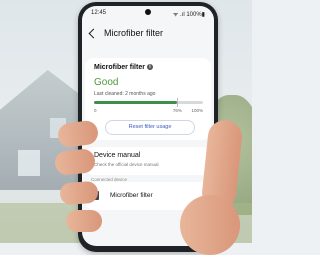 The width and height of the screenshot is (320, 255). Describe the element at coordinates (99, 13) in the screenshot. I see `status-time: 12:45` at that location.